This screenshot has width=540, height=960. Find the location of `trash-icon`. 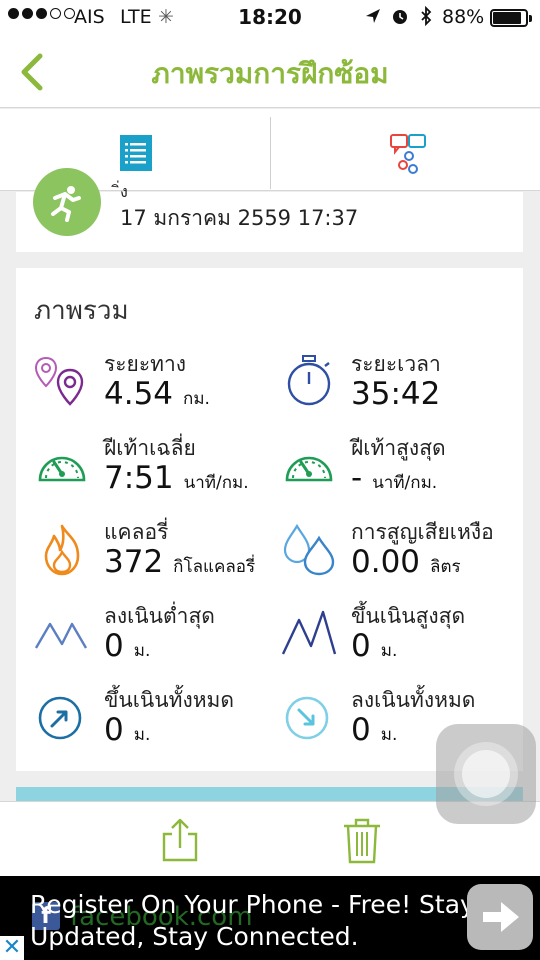

trash-icon is located at coordinates (362, 841).